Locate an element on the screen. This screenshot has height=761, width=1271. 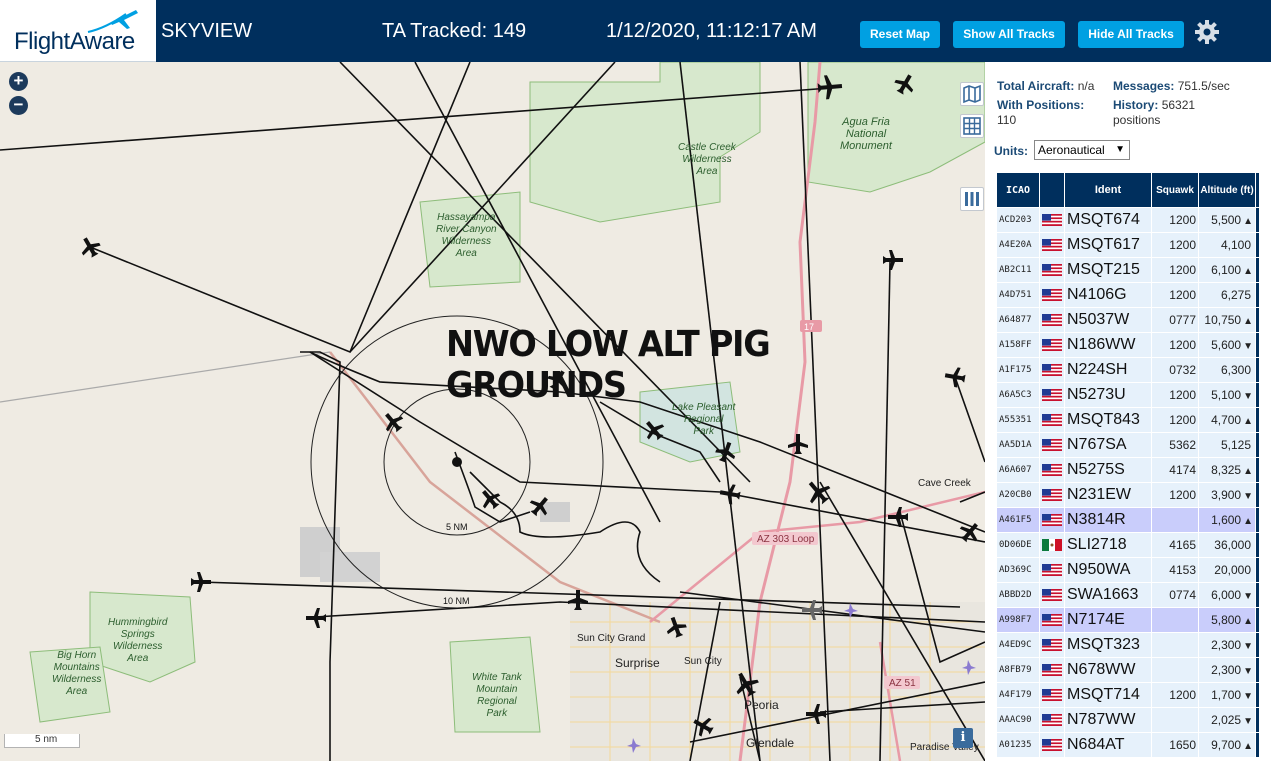
map-layer-button is located at coordinates (972, 94).